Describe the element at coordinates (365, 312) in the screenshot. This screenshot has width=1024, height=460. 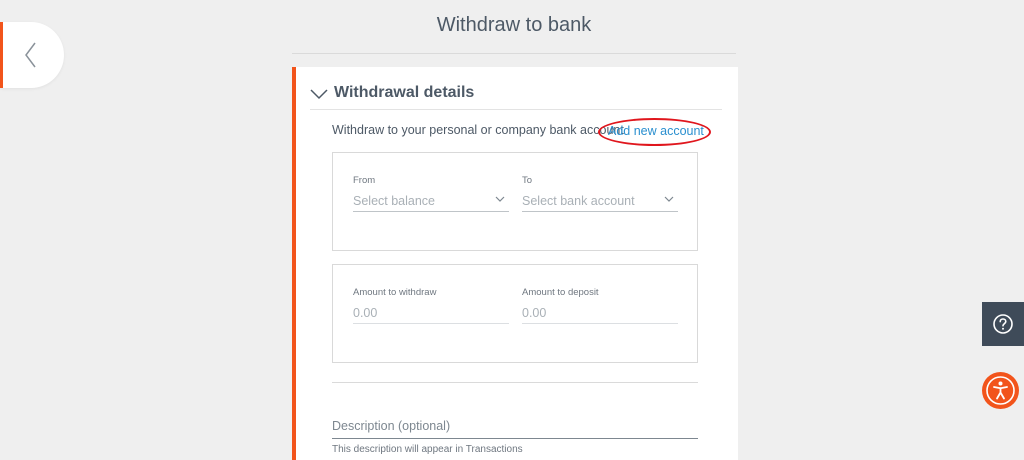
I see `amount-withdraw-value: 0.00` at that location.